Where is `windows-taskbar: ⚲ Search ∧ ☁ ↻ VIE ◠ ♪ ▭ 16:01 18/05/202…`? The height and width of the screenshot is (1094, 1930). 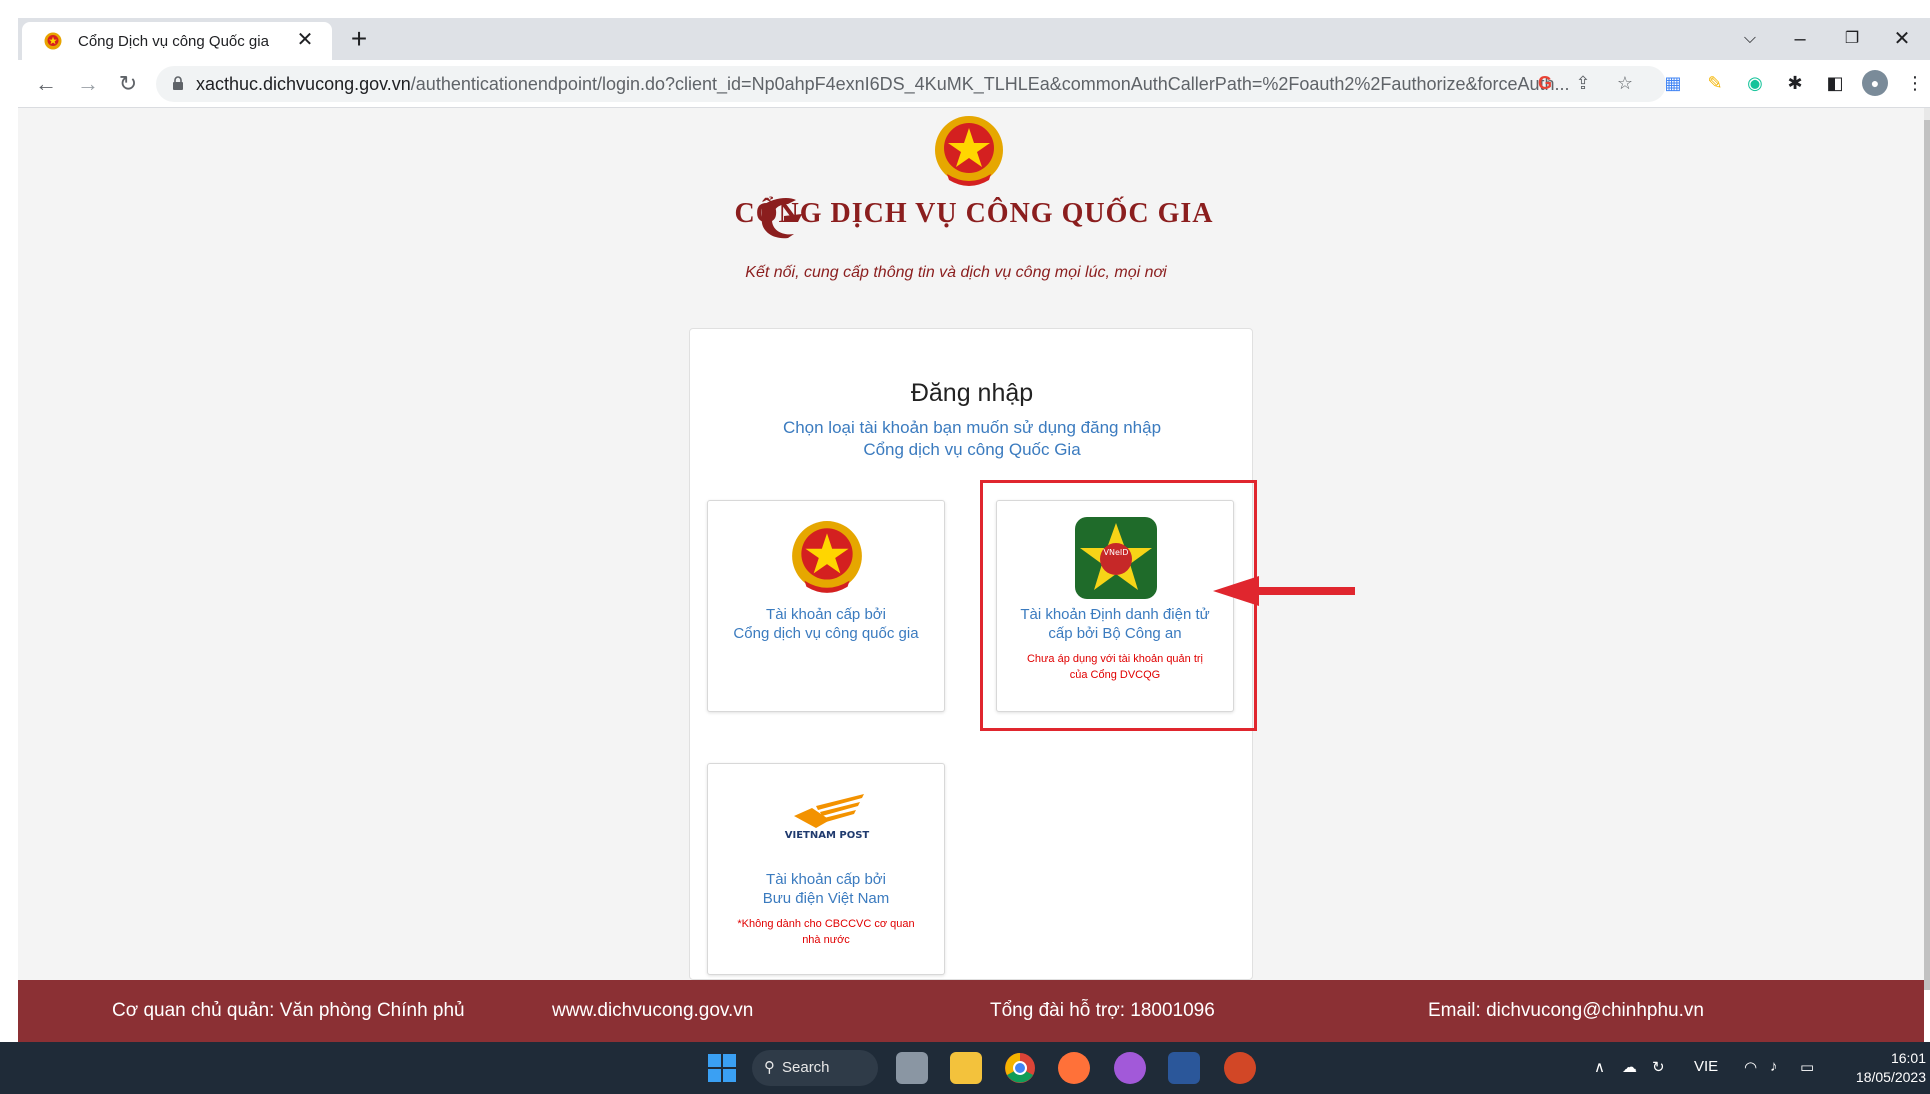 windows-taskbar: ⚲ Search ∧ ☁ ↻ VIE ◠ ♪ ▭ 16:01 18/05/202… is located at coordinates (965, 1068).